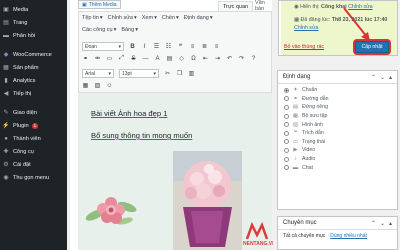 The height and width of the screenshot is (250, 400). What do you see at coordinates (253, 59) in the screenshot?
I see `help-icon: ?` at bounding box center [253, 59].